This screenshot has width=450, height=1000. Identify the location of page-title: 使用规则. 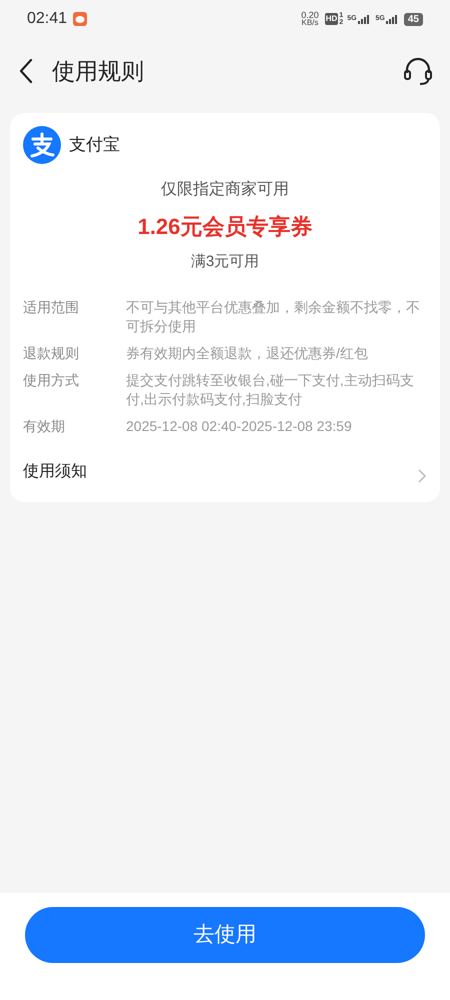
(98, 71).